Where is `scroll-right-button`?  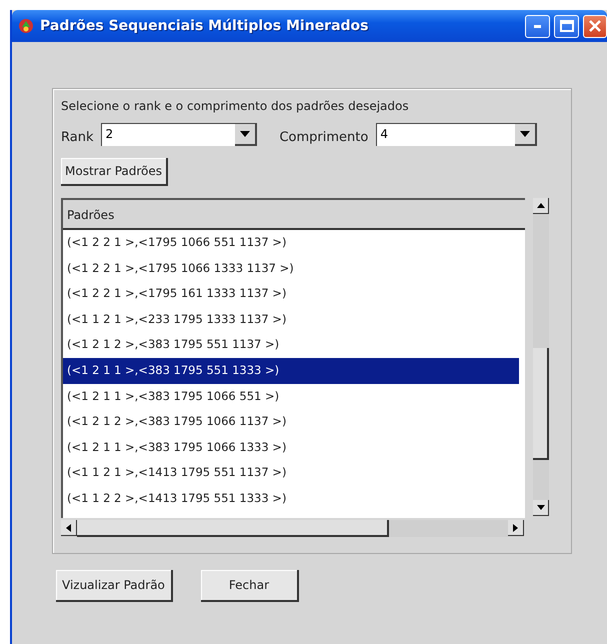 scroll-right-button is located at coordinates (516, 528).